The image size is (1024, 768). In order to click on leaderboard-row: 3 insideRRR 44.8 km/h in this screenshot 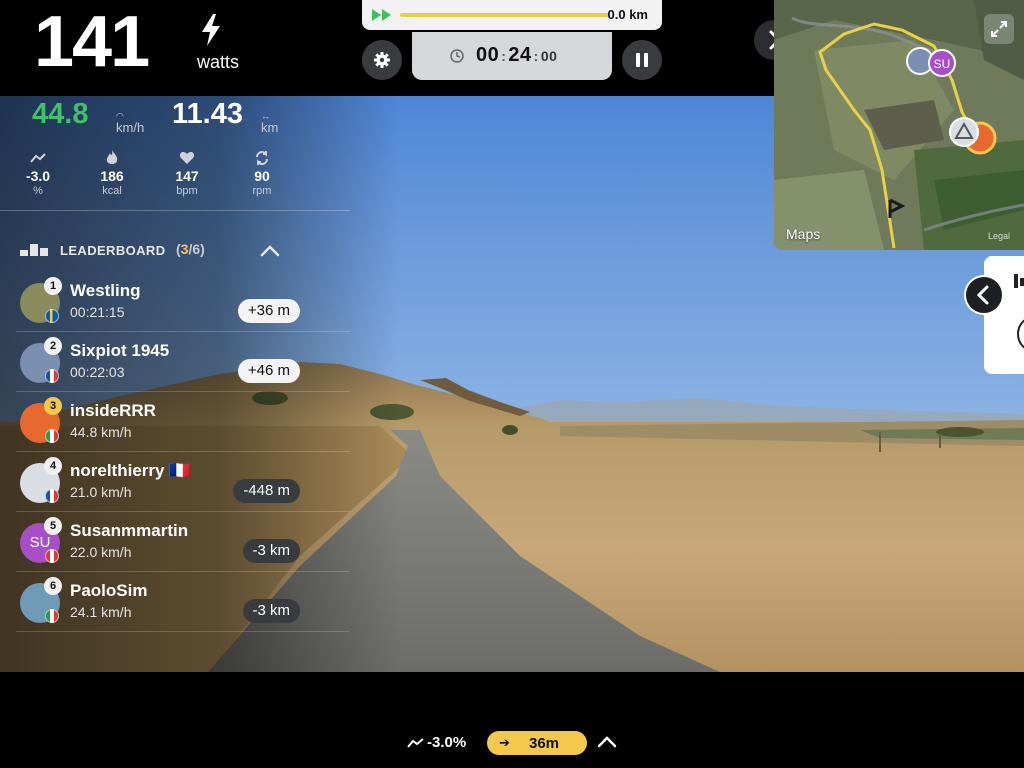, I will do `click(183, 422)`.